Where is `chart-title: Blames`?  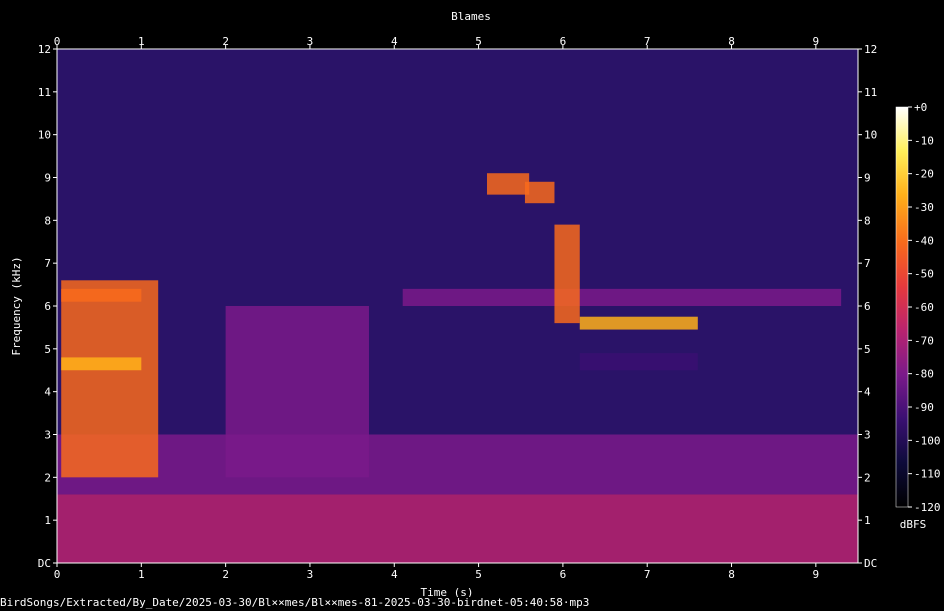 chart-title: Blames is located at coordinates (471, 16).